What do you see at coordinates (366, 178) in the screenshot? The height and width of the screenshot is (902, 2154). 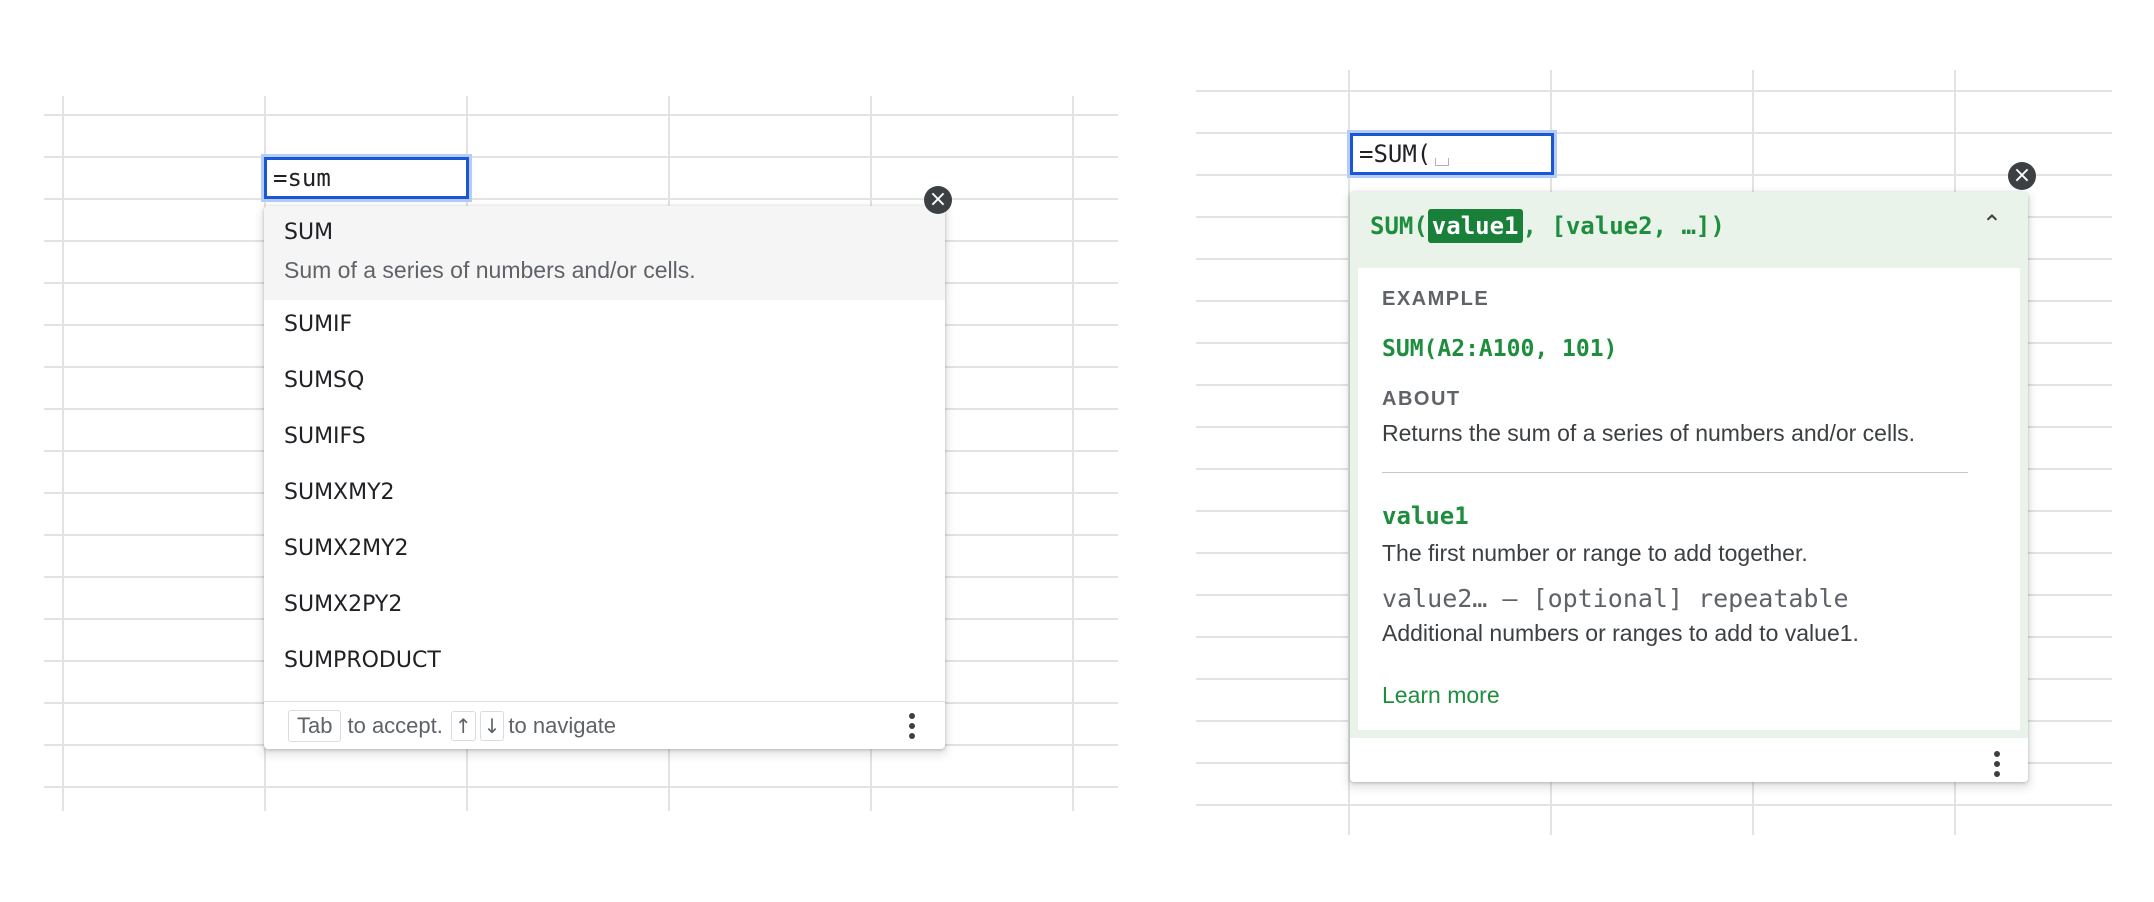 I see `cell-editor-left: =sum` at bounding box center [366, 178].